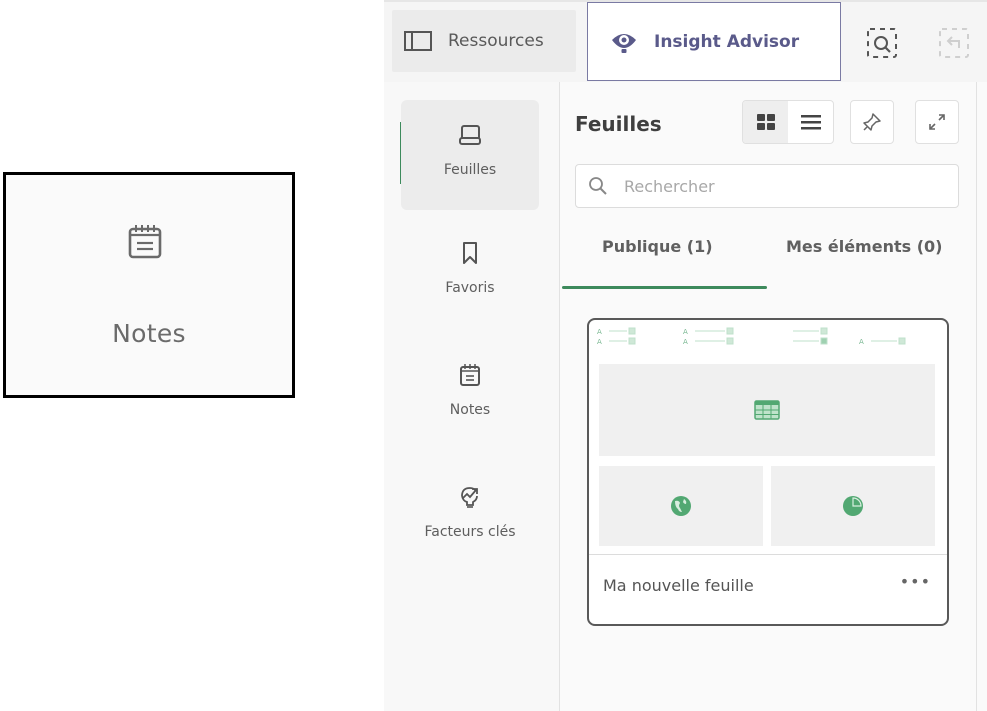  I want to click on sidebar-item-favoris: Favoris, so click(470, 273).